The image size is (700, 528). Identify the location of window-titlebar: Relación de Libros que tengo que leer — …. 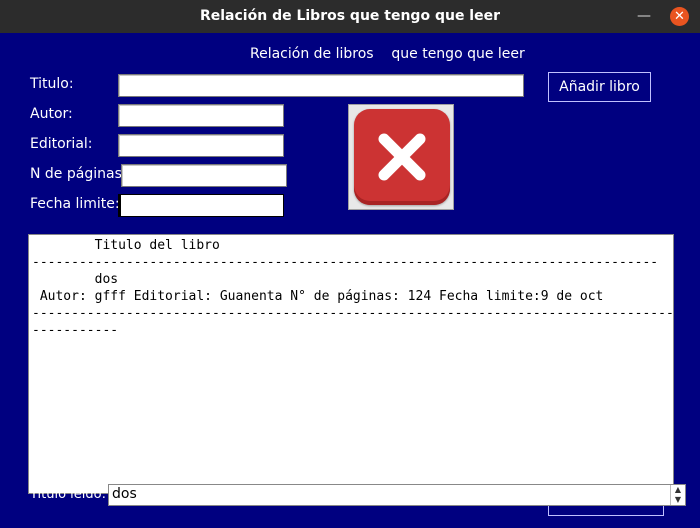
(350, 16).